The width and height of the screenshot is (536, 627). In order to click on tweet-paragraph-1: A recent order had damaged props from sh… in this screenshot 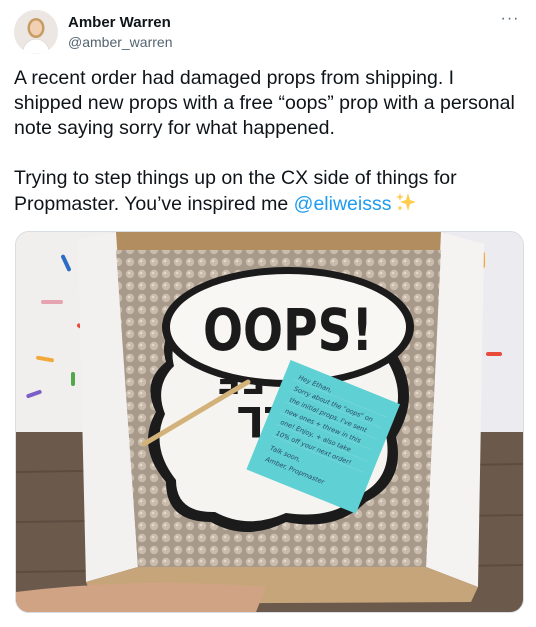, I will do `click(267, 103)`.